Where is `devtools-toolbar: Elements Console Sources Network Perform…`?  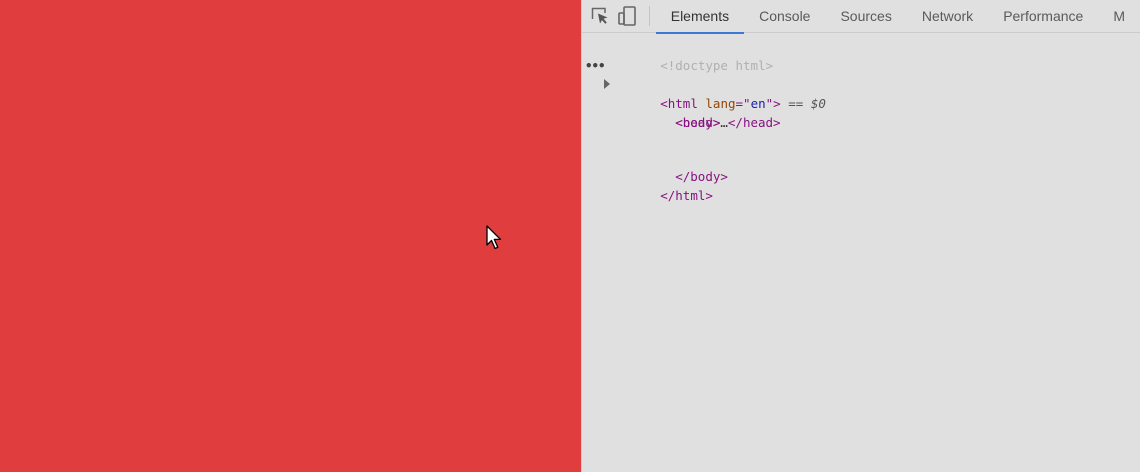
devtools-toolbar: Elements Console Sources Network Perform… is located at coordinates (861, 17).